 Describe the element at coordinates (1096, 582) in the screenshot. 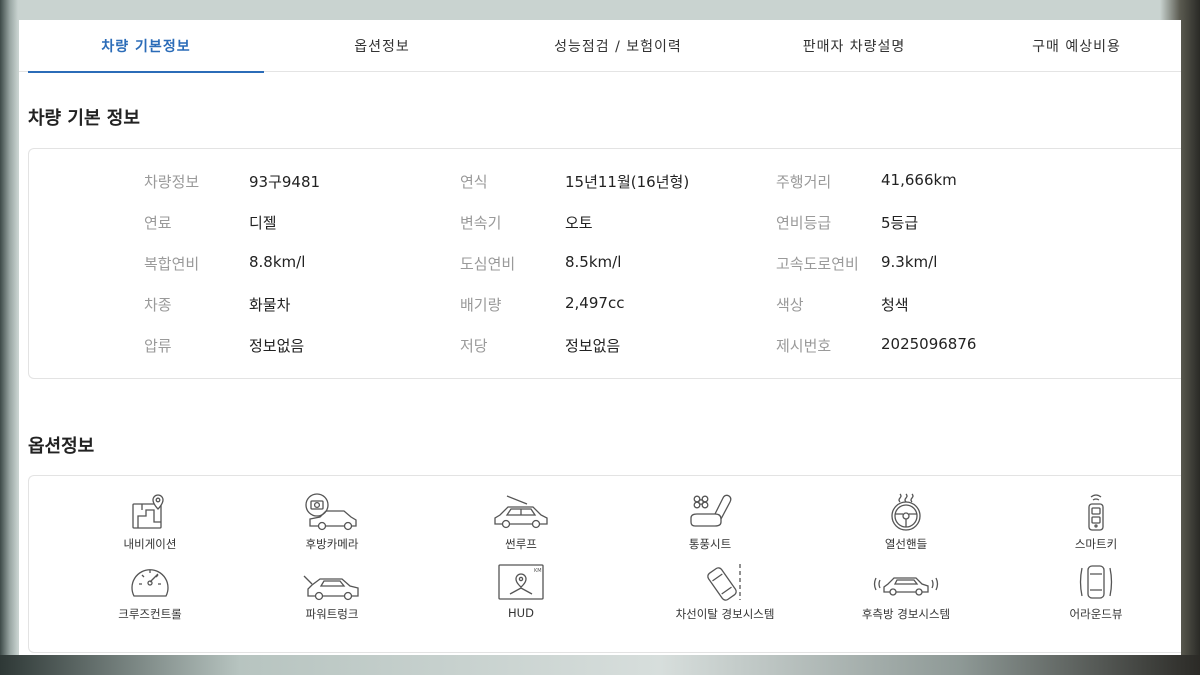

I see `around-view-icon` at that location.